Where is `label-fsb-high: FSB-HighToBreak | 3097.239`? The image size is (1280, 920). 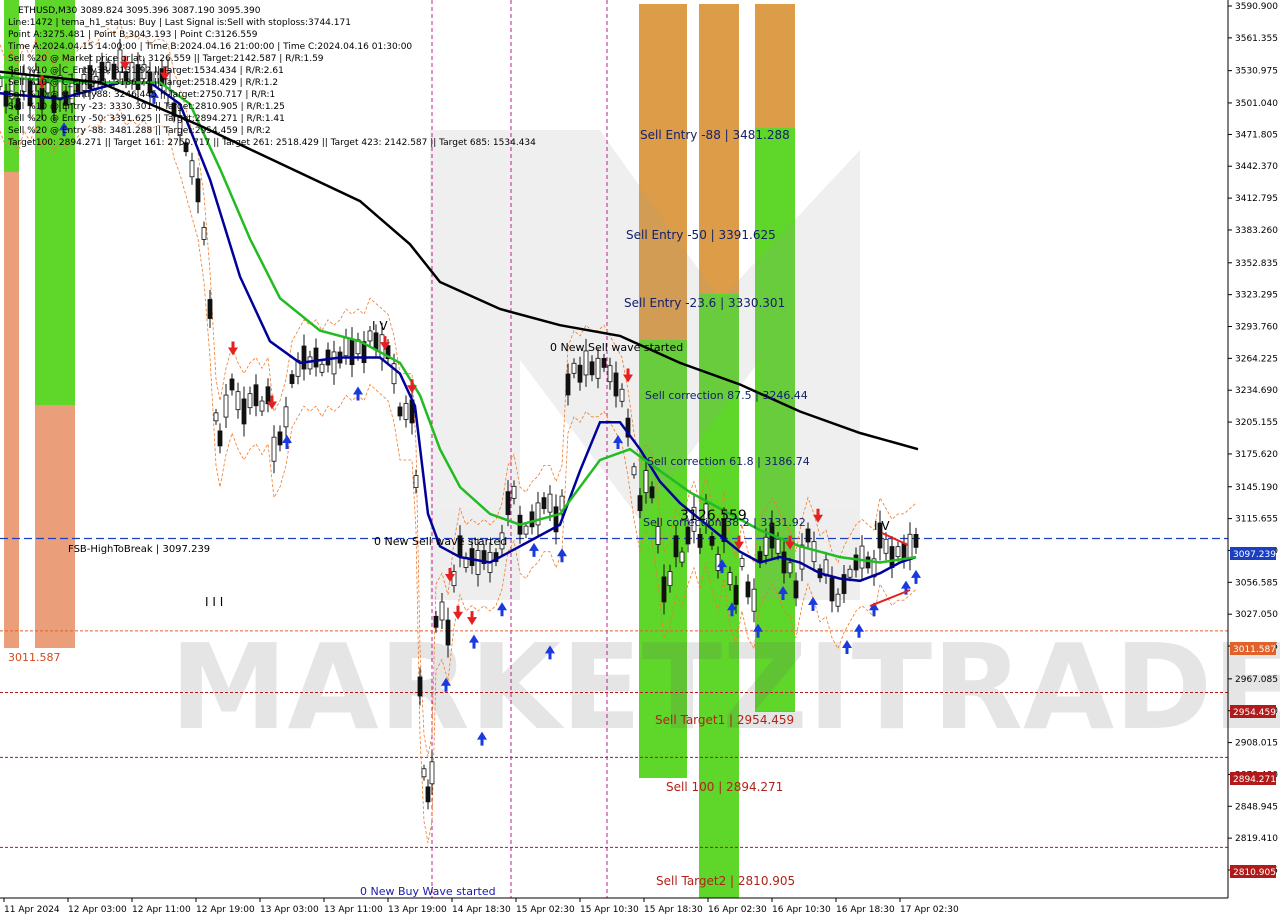 label-fsb-high: FSB-HighToBreak | 3097.239 is located at coordinates (139, 549).